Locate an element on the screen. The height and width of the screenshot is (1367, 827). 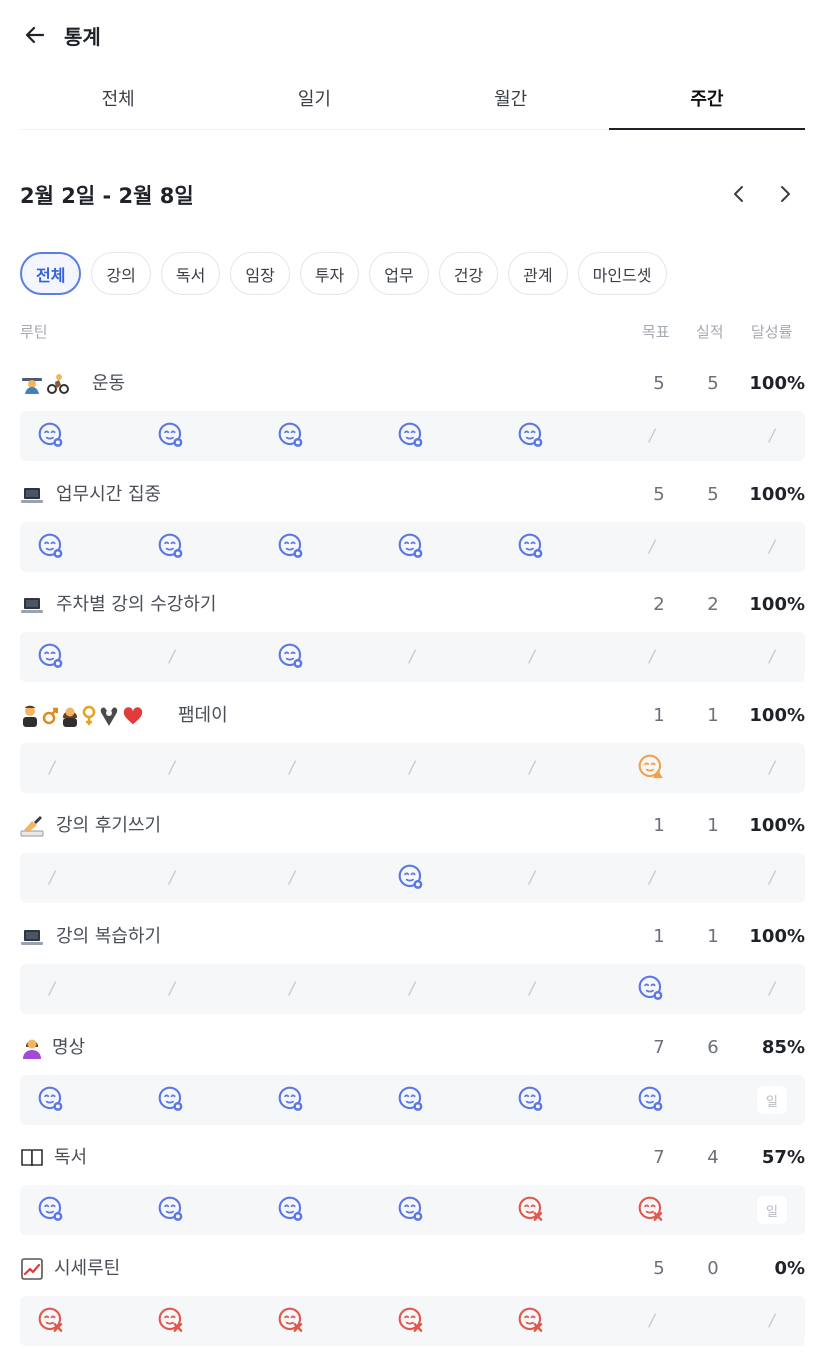
writing-hand-icon is located at coordinates (32, 826).